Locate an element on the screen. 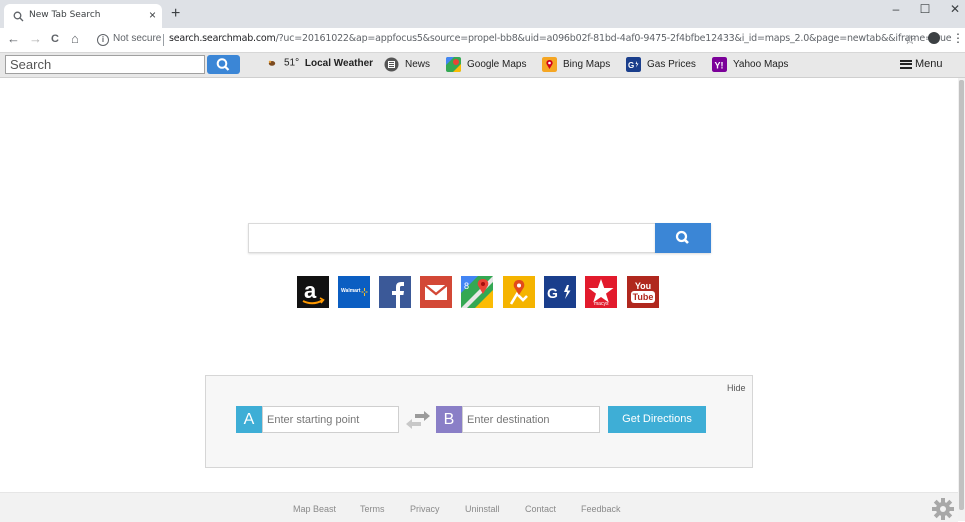 The height and width of the screenshot is (522, 965). svg-text: Y! is located at coordinates (719, 66).